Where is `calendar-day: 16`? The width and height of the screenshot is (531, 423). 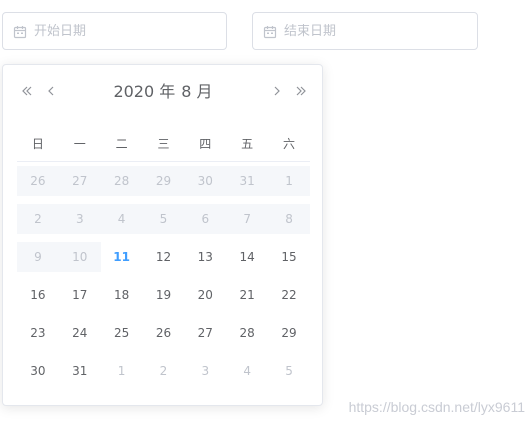
calendar-day: 16 is located at coordinates (38, 295).